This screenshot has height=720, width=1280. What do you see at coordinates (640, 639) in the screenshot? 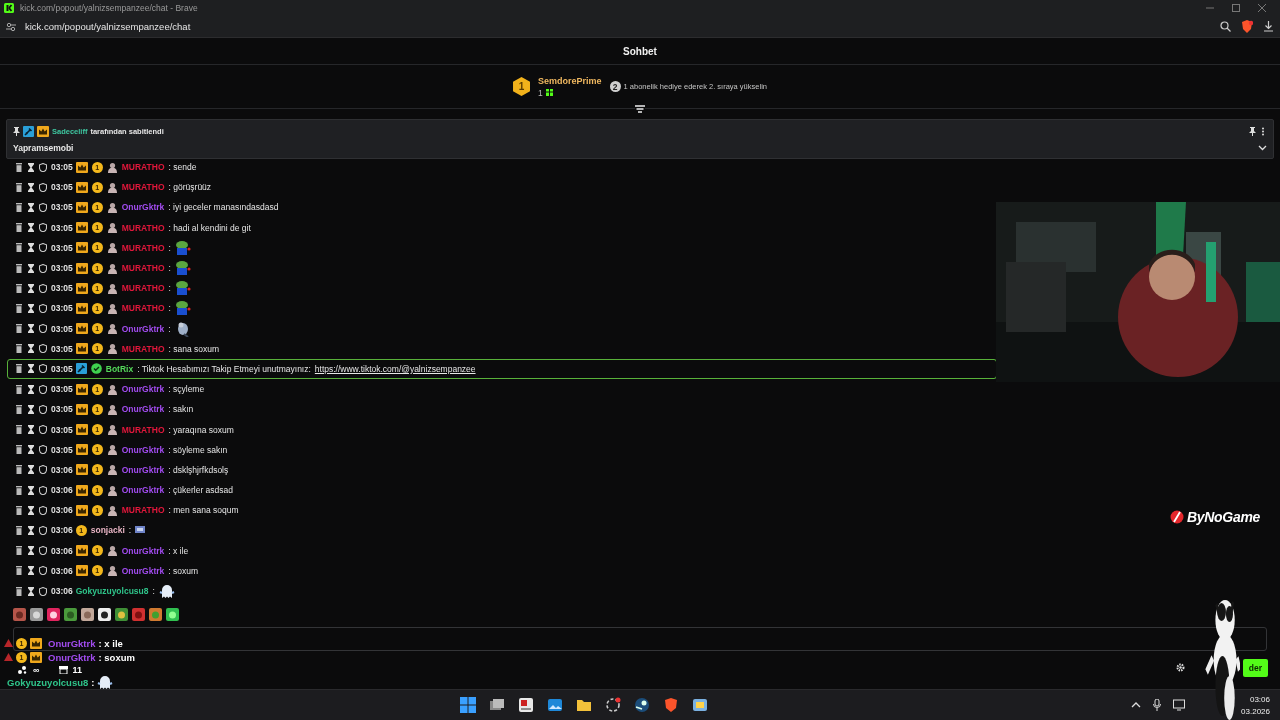
I see `input-field` at bounding box center [640, 639].